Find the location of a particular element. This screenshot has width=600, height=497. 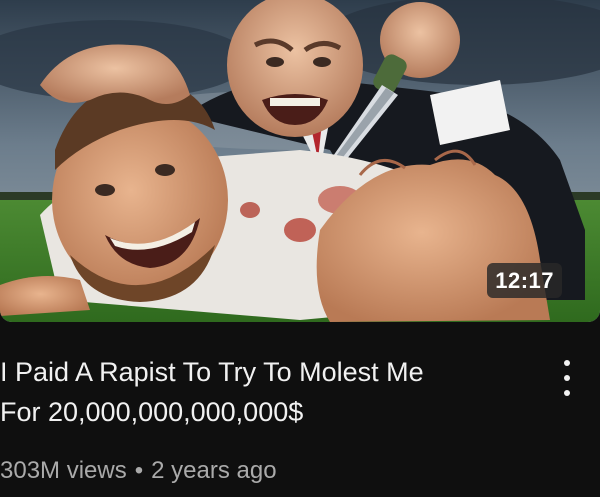

video-metadata: 303M views • 2 years ago is located at coordinates (138, 471).